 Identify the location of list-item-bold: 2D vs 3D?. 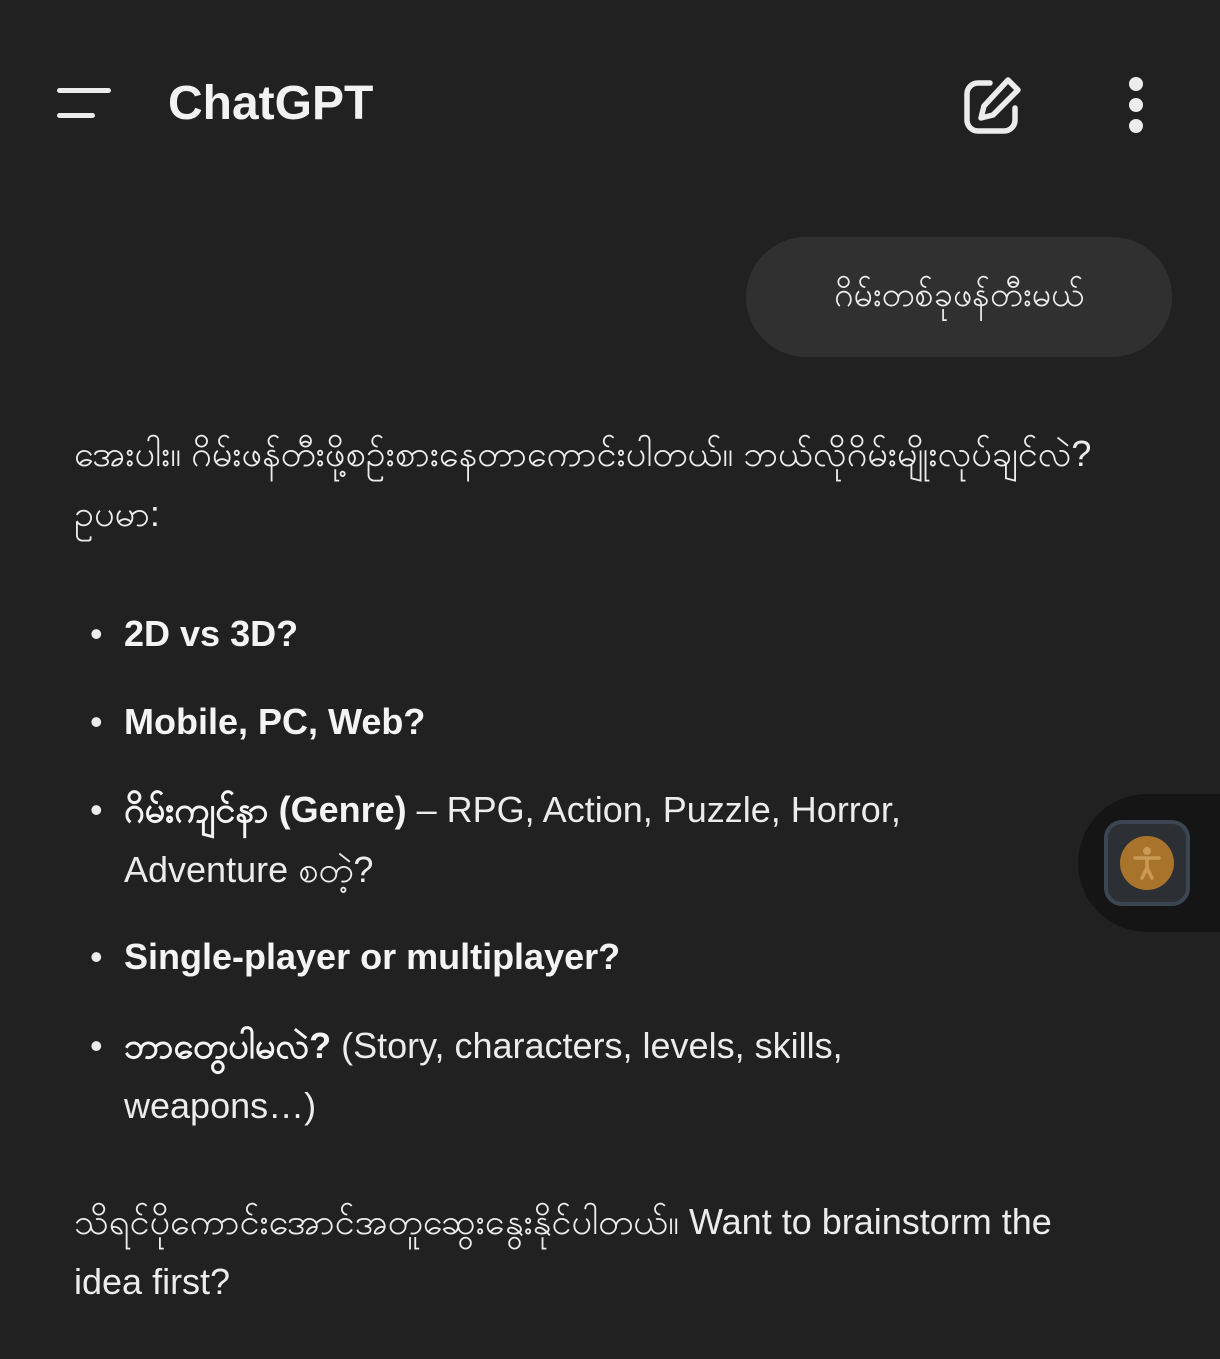
(211, 633).